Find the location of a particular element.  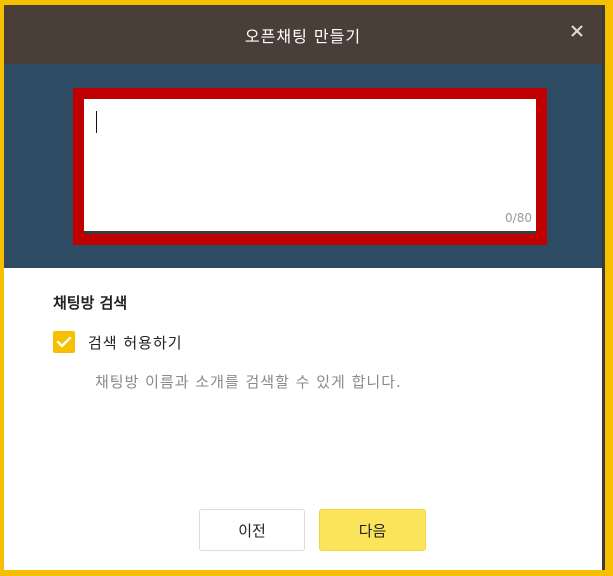

check-icon is located at coordinates (64, 342).